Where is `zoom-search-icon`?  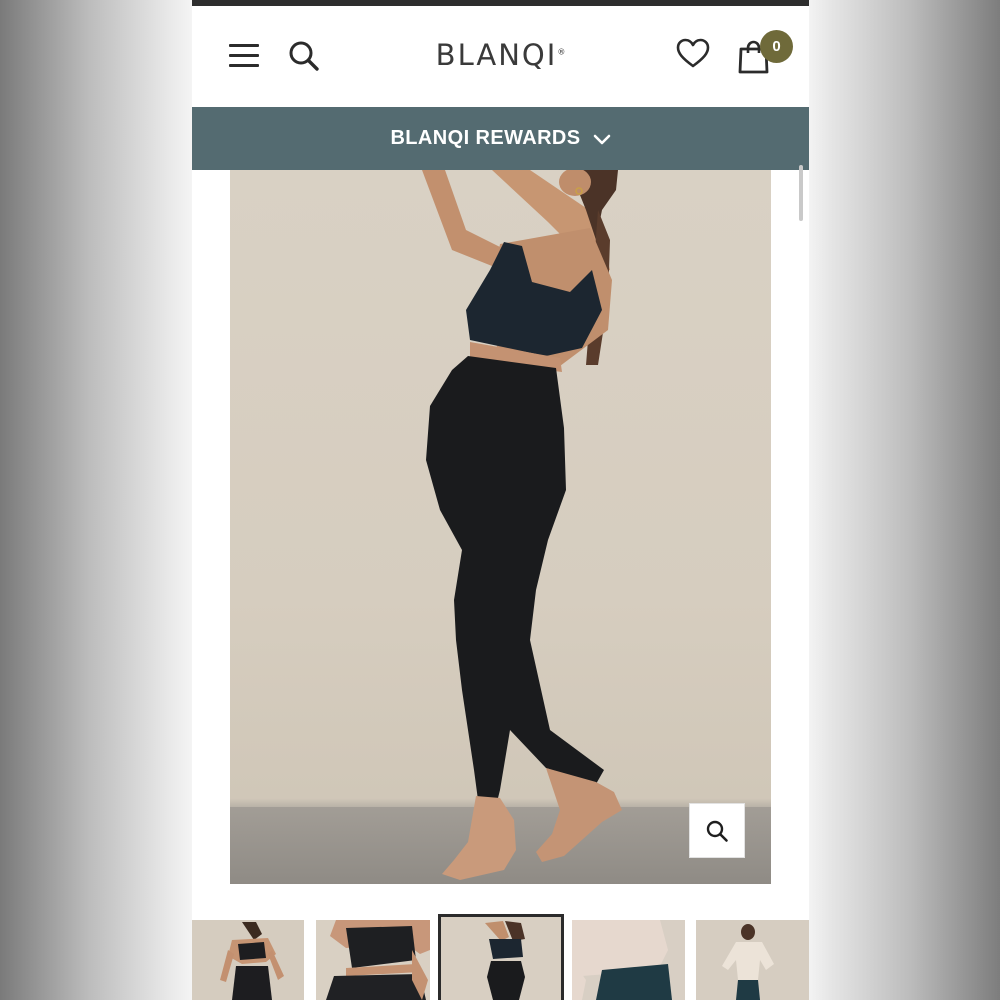 zoom-search-icon is located at coordinates (717, 831).